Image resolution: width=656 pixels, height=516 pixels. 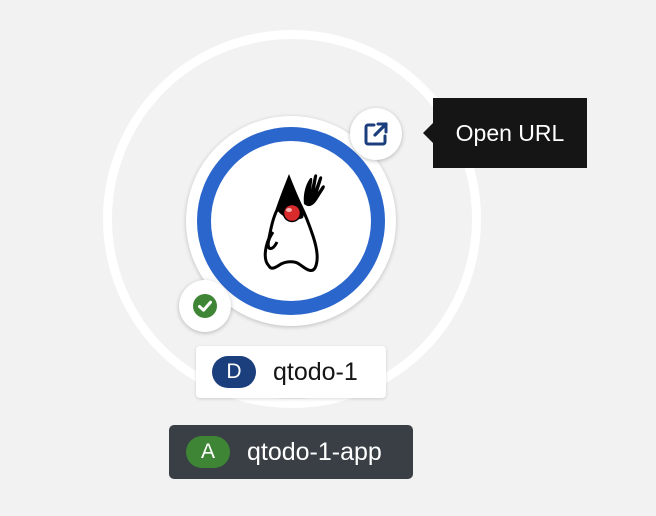 I want to click on tooltip-text: Open URL, so click(x=510, y=132).